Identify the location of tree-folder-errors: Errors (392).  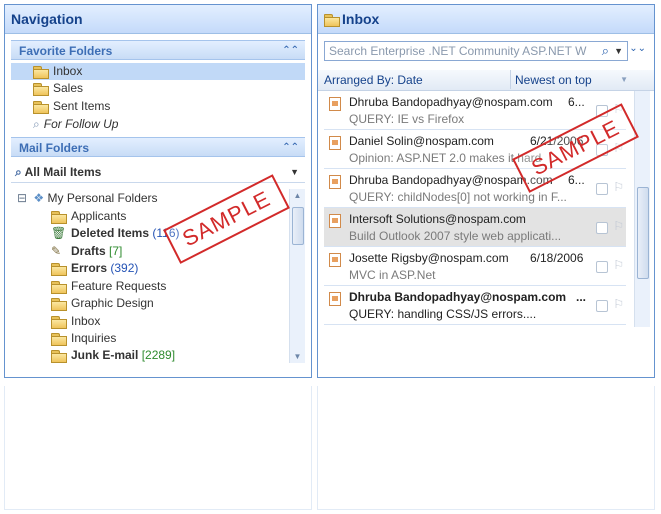
(94, 268).